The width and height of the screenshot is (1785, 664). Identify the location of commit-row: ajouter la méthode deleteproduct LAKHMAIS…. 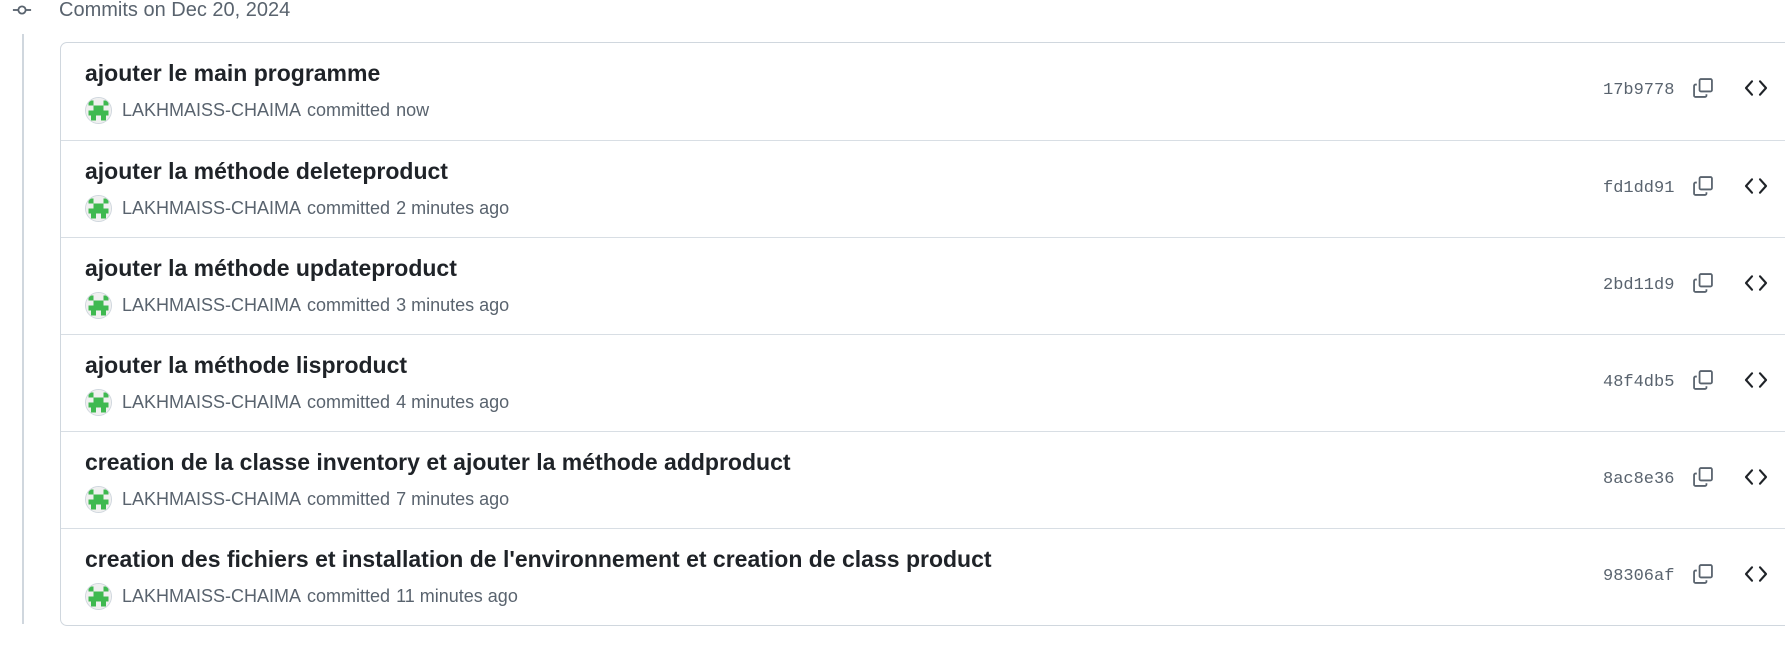
(923, 188).